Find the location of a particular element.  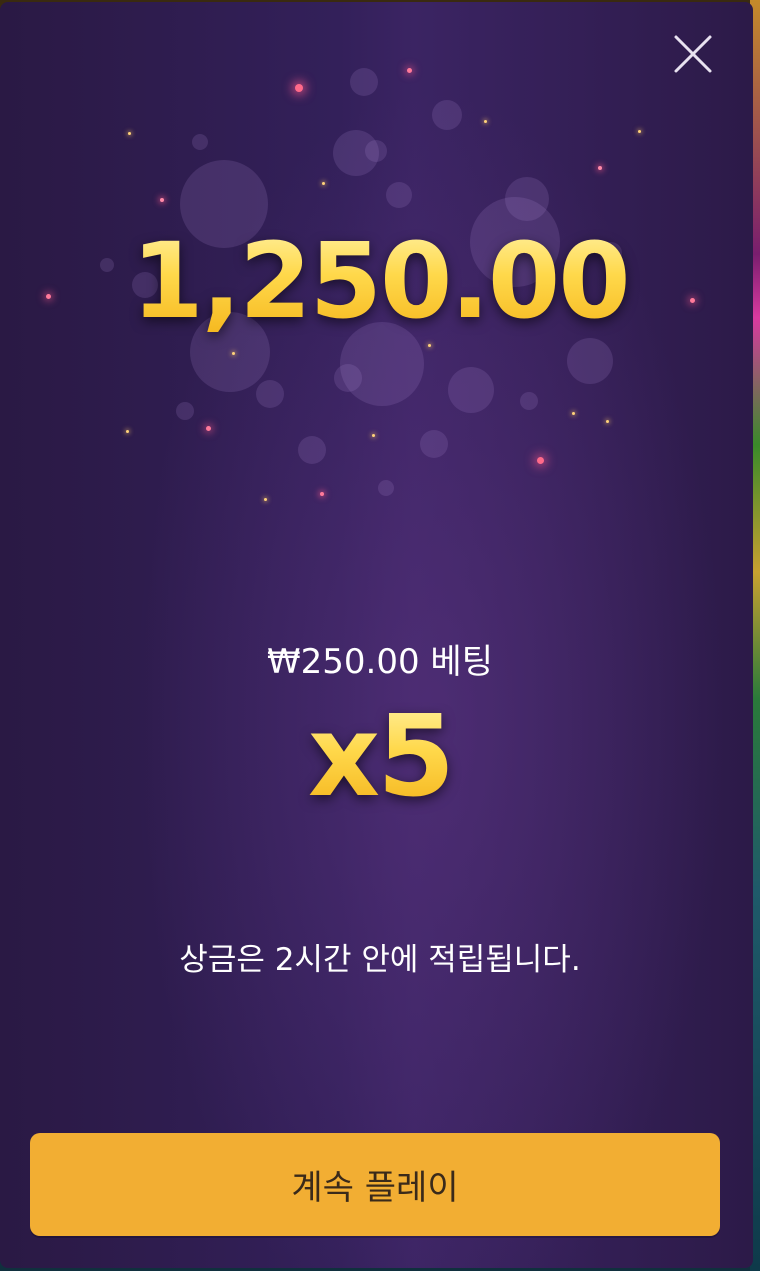

close-icon is located at coordinates (693, 54).